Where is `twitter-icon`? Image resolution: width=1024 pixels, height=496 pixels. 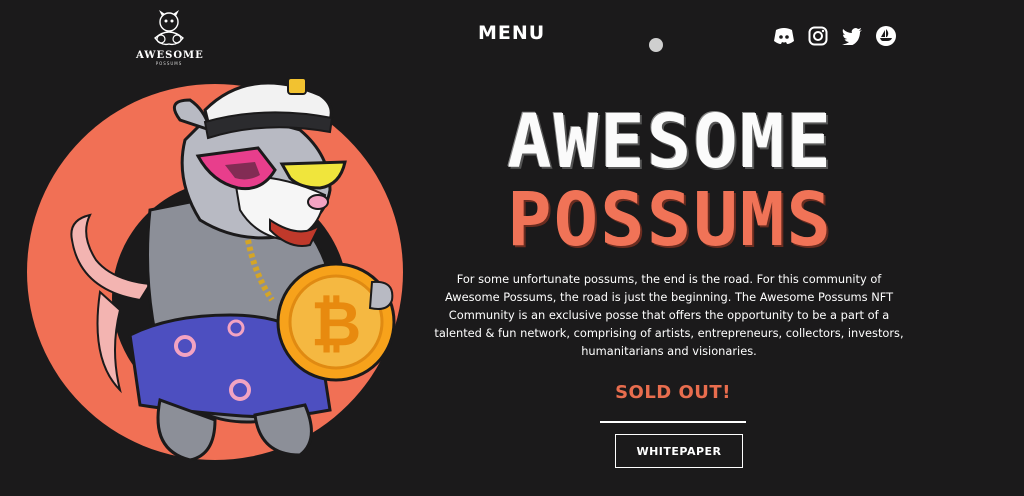
twitter-icon is located at coordinates (852, 36).